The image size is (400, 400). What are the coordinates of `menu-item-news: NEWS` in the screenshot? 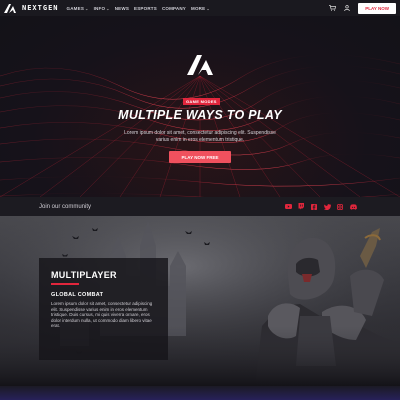 It's located at (122, 8).